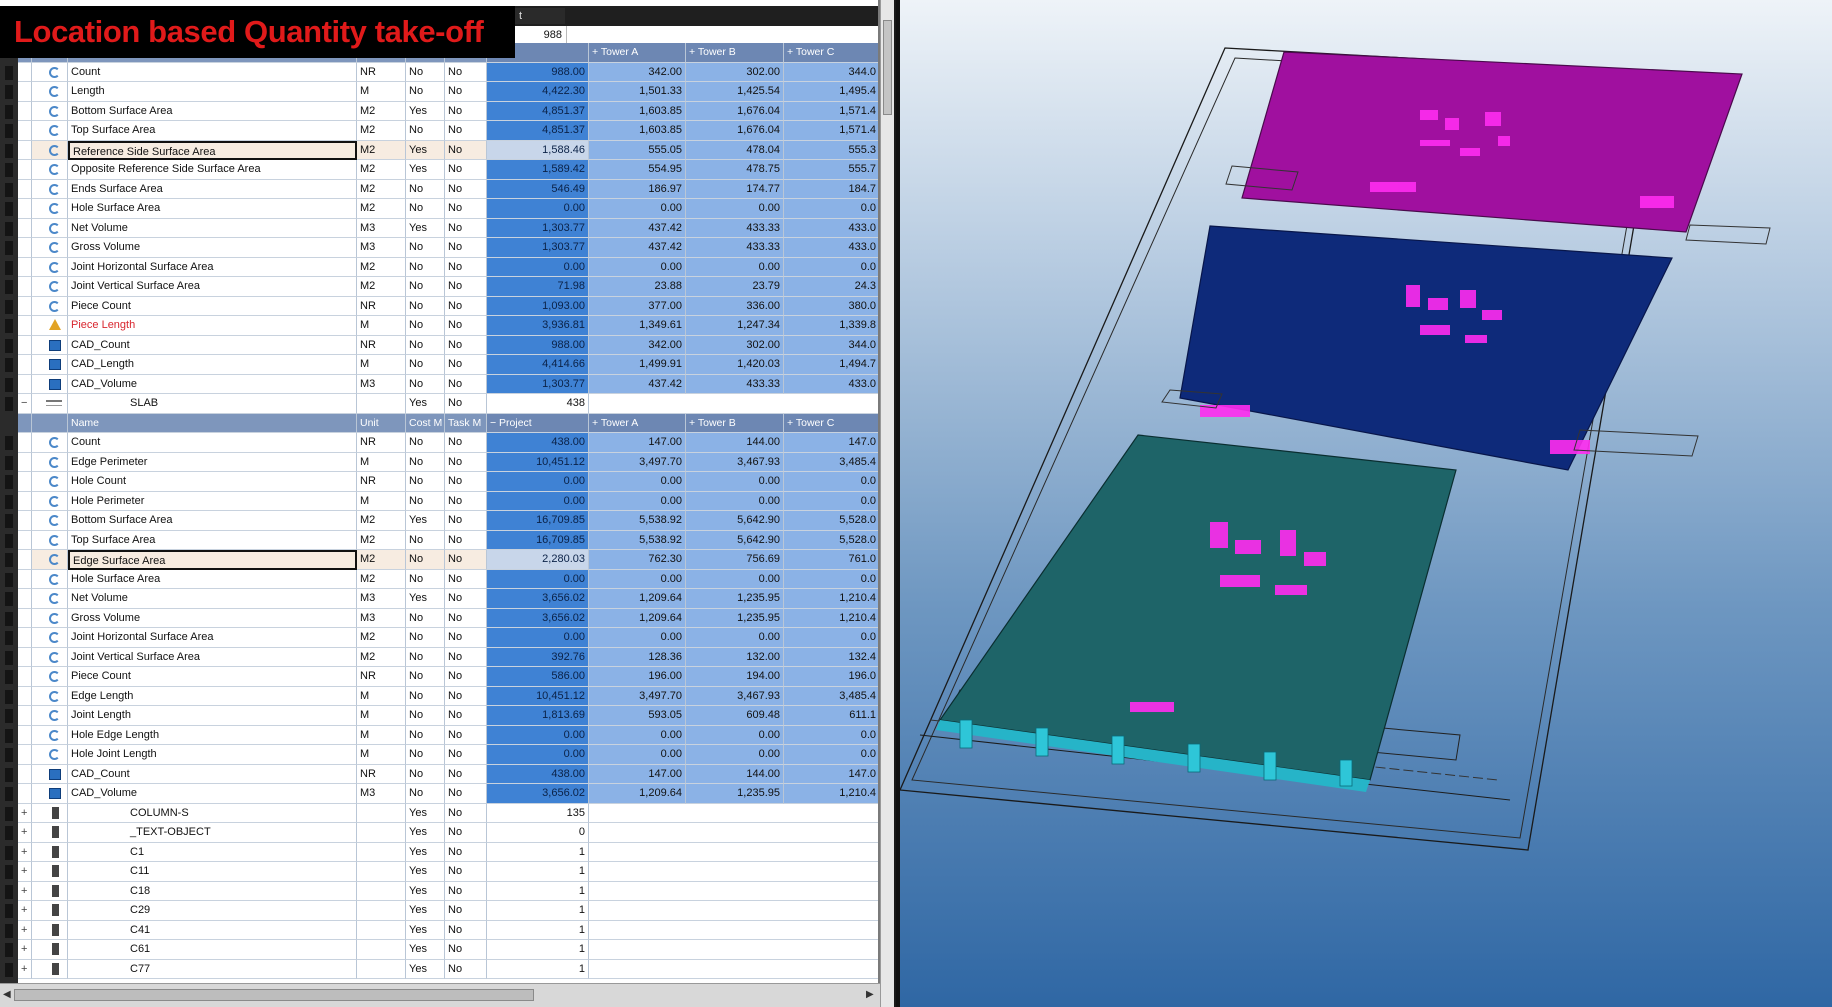 This screenshot has height=1007, width=1832. I want to click on header-cost: Cost M, so click(425, 423).